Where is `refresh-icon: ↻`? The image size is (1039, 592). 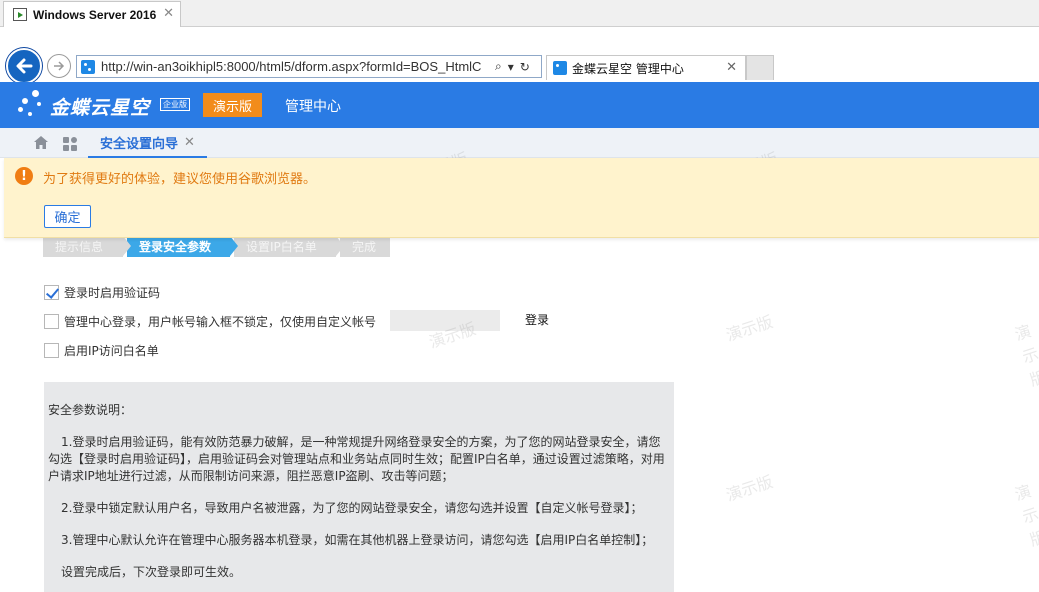 refresh-icon: ↻ is located at coordinates (525, 67).